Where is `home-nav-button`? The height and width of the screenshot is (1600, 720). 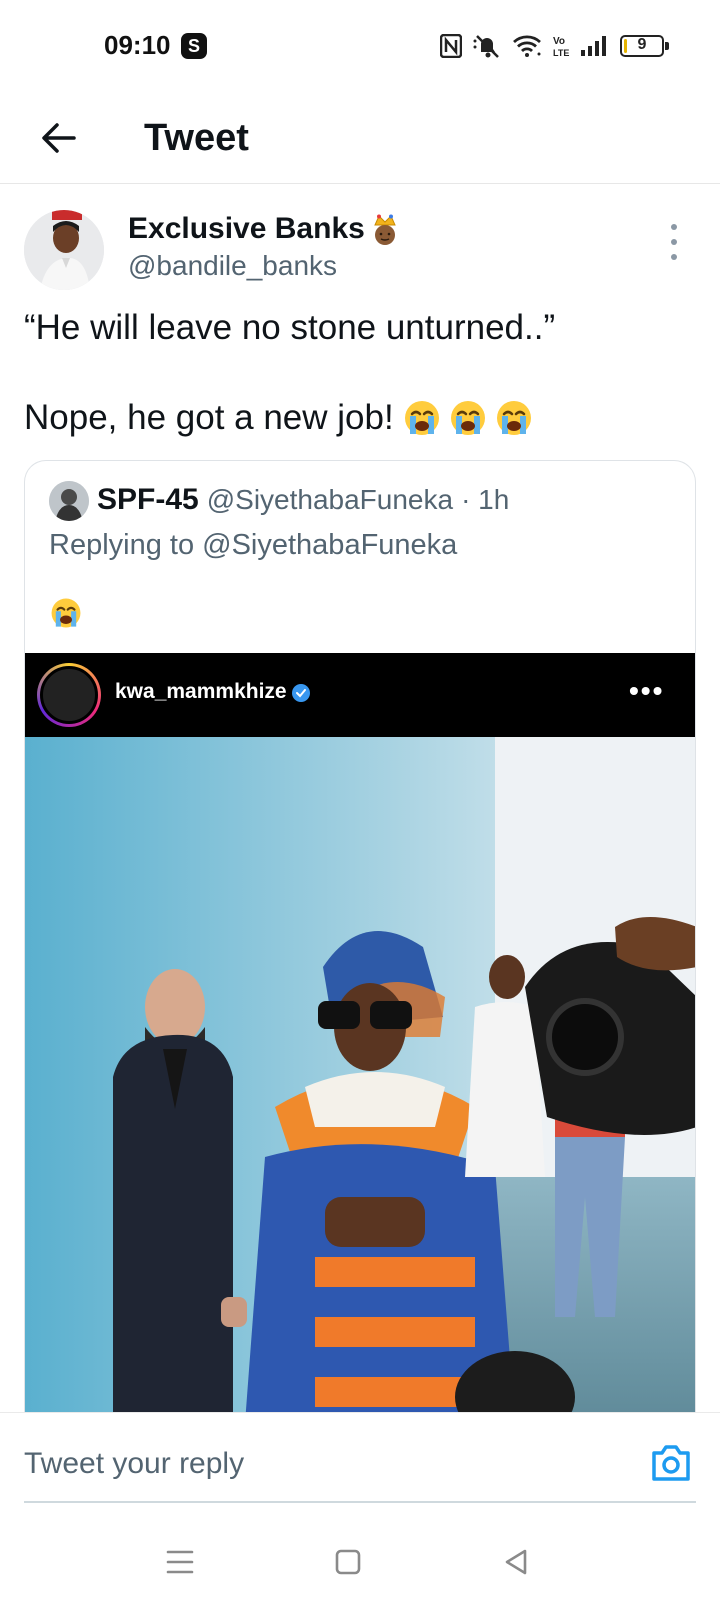 home-nav-button is located at coordinates (348, 1562).